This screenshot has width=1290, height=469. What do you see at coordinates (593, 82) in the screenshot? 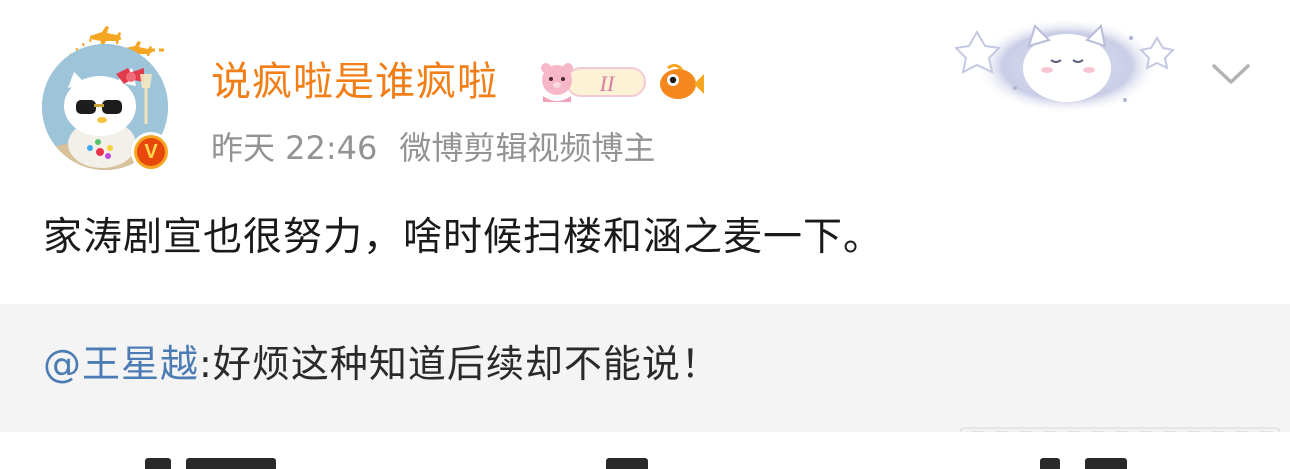
I see `pink-bear-badge-icon: II` at bounding box center [593, 82].